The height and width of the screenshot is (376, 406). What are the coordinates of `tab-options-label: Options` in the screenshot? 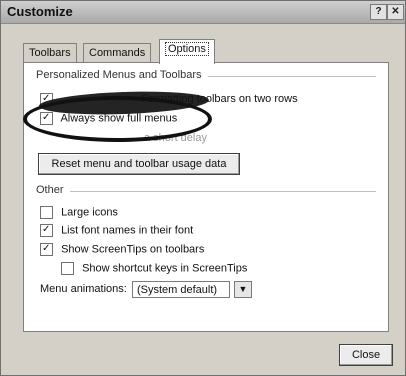 It's located at (187, 49).